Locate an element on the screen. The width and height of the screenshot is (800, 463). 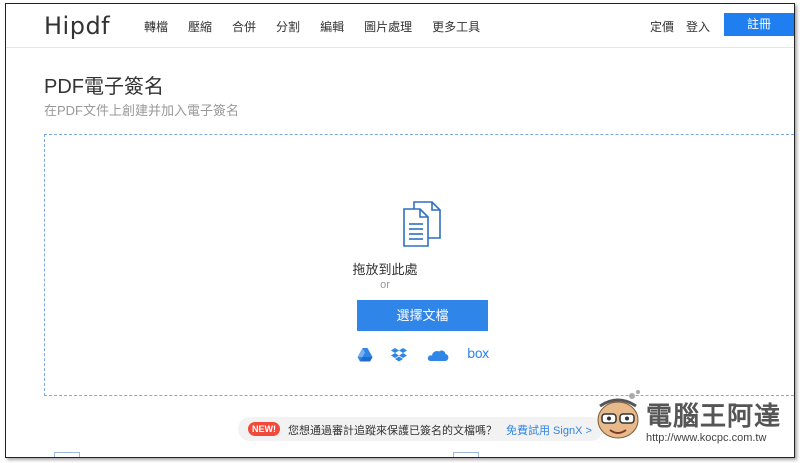
signup-button: 註冊 is located at coordinates (759, 24).